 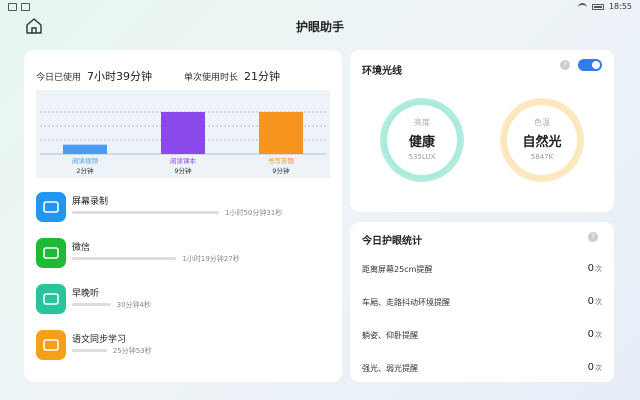 I want to click on usage-chart: 阅读视频 2分钟 阅读课本 9分钟 书写答题 9分钟, so click(x=183, y=134).